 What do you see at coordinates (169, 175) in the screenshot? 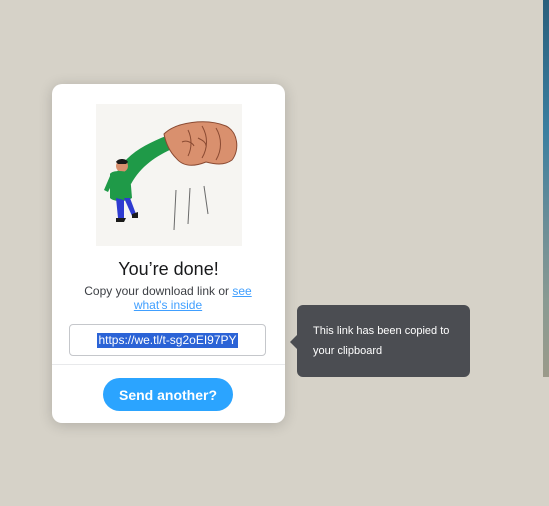
I see `hand-dropping-person-illustration-icon` at bounding box center [169, 175].